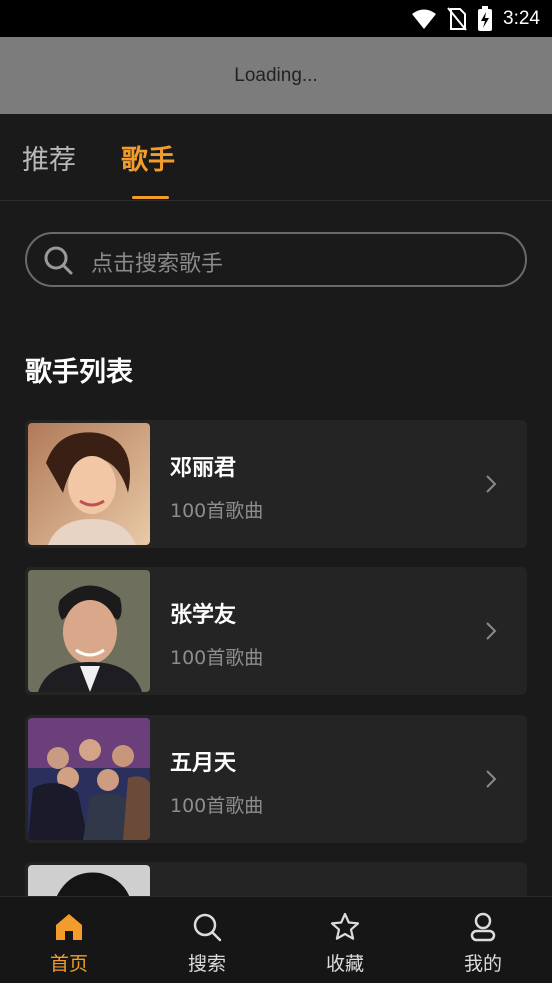 This screenshot has width=552, height=983. I want to click on nav-search: 搜索, so click(207, 940).